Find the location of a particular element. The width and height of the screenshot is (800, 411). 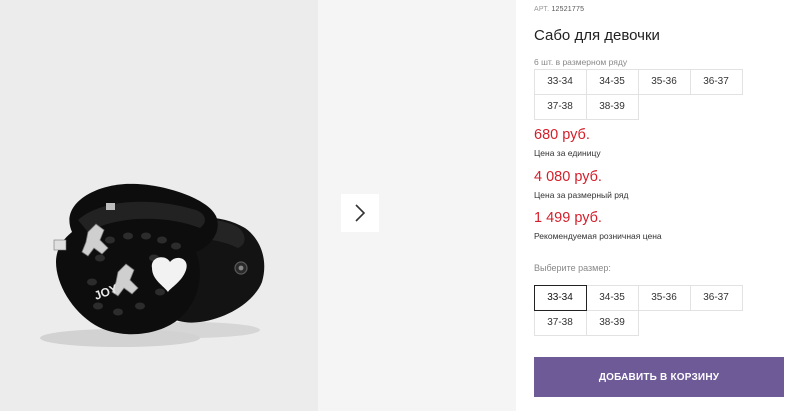

size-option: 36-37 is located at coordinates (716, 297).